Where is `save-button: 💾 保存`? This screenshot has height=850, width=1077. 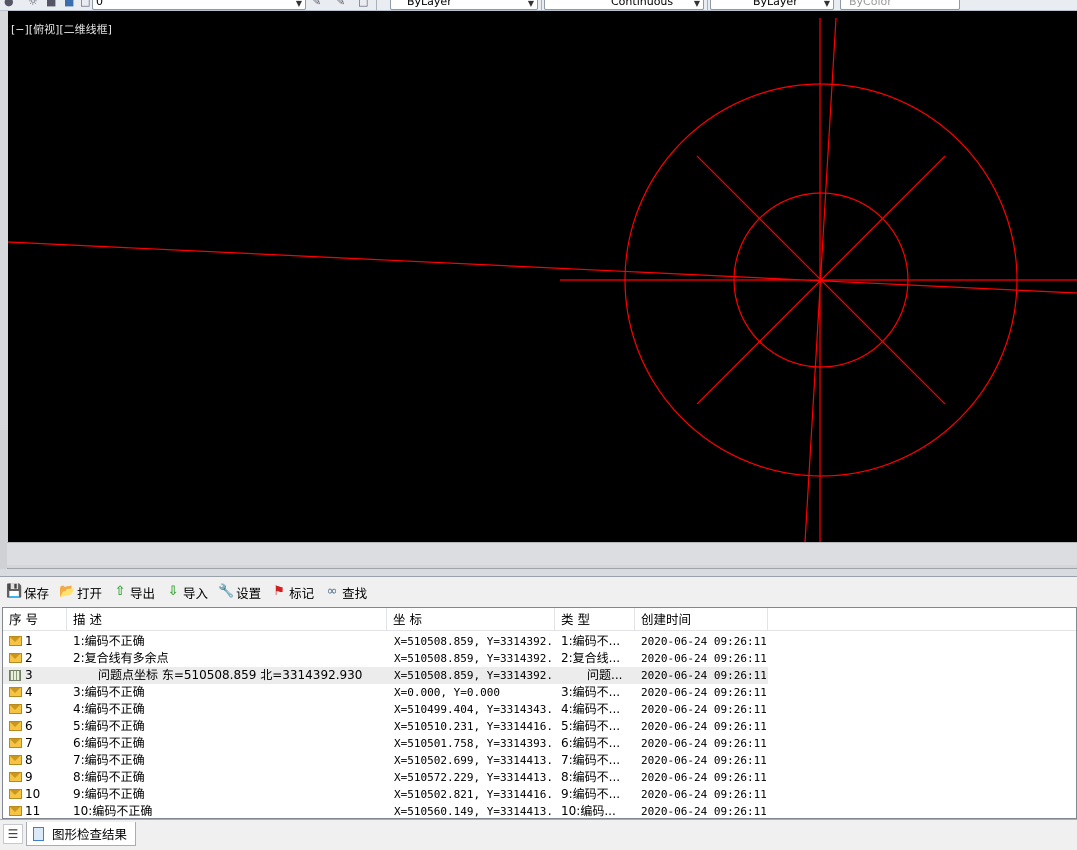 save-button: 💾 保存 is located at coordinates (29, 592).